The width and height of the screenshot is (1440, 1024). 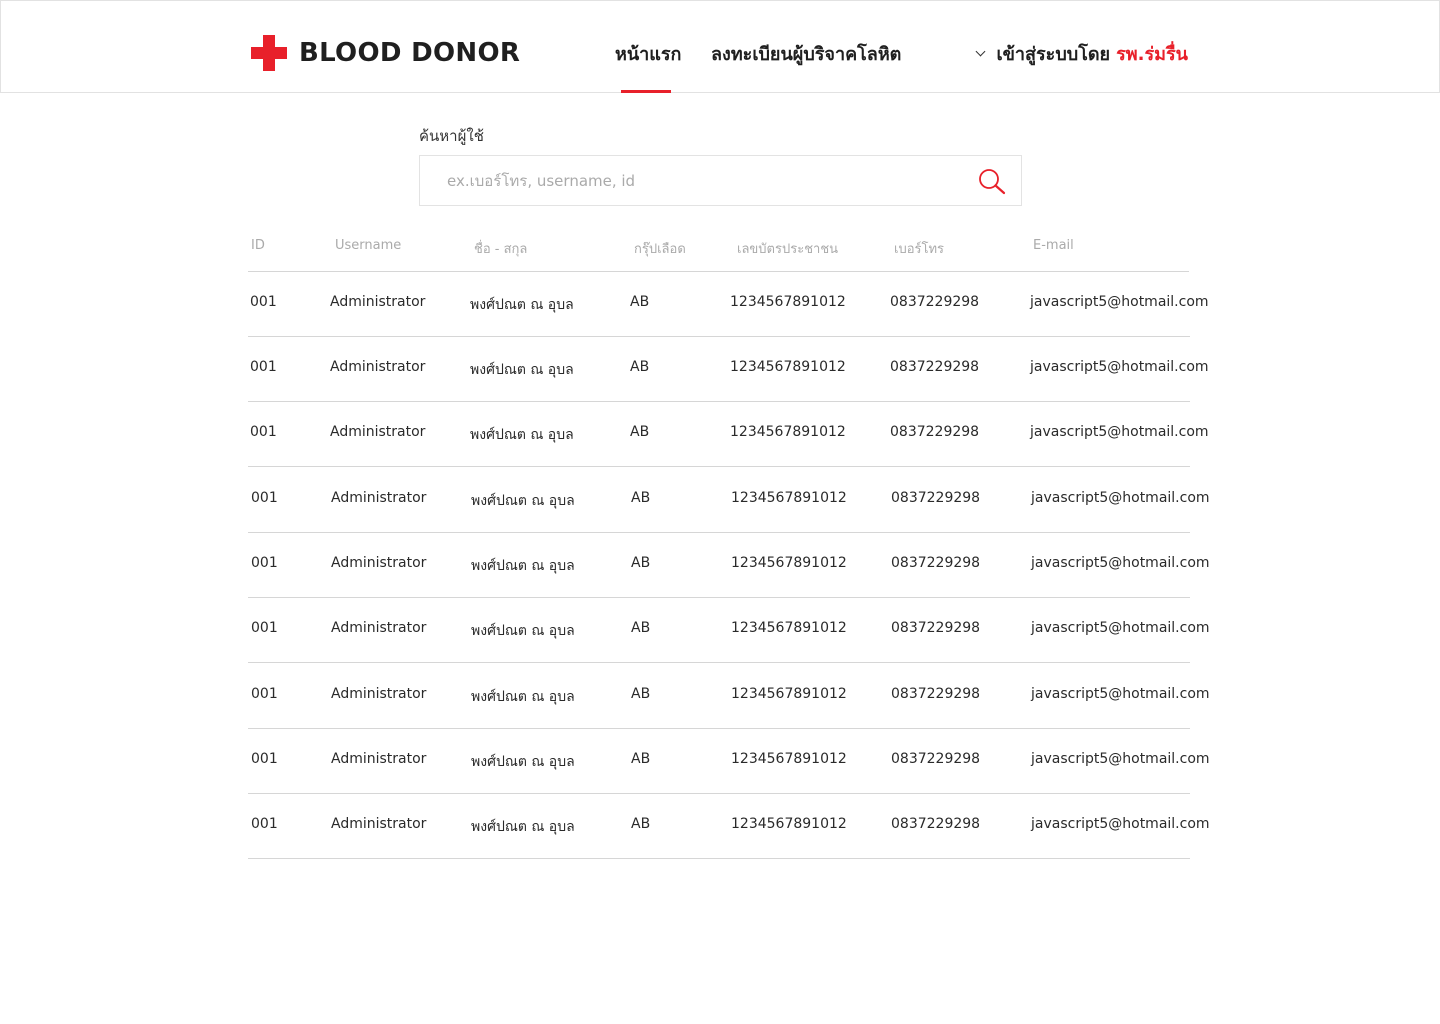 I want to click on column-header-username: Username, so click(x=368, y=245).